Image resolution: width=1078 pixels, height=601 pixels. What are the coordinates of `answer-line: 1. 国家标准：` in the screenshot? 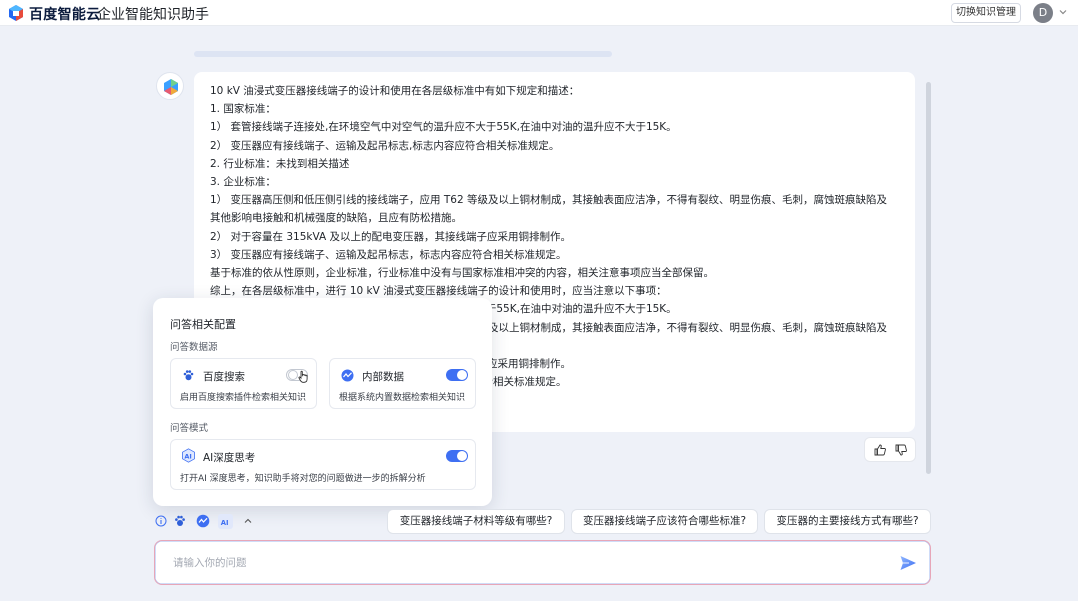 It's located at (243, 109).